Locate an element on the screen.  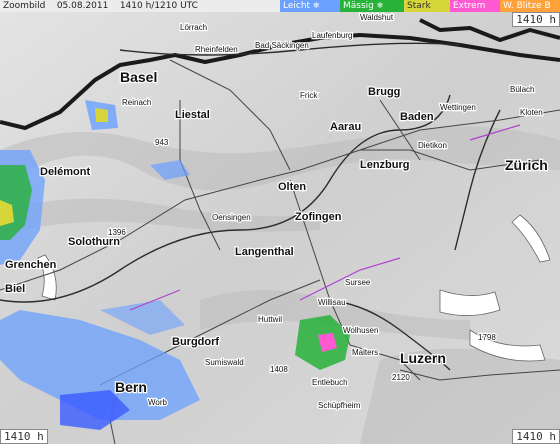
elevation-2120: 2120 is located at coordinates (401, 377).